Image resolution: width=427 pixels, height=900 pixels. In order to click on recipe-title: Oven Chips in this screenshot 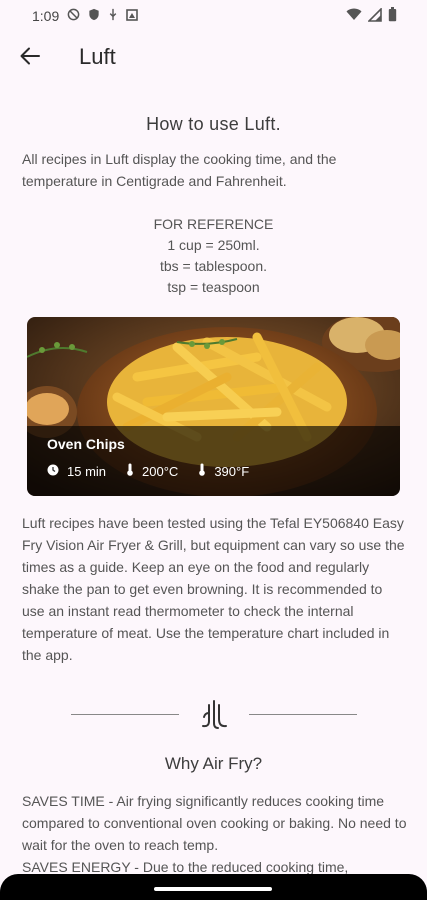, I will do `click(86, 444)`.